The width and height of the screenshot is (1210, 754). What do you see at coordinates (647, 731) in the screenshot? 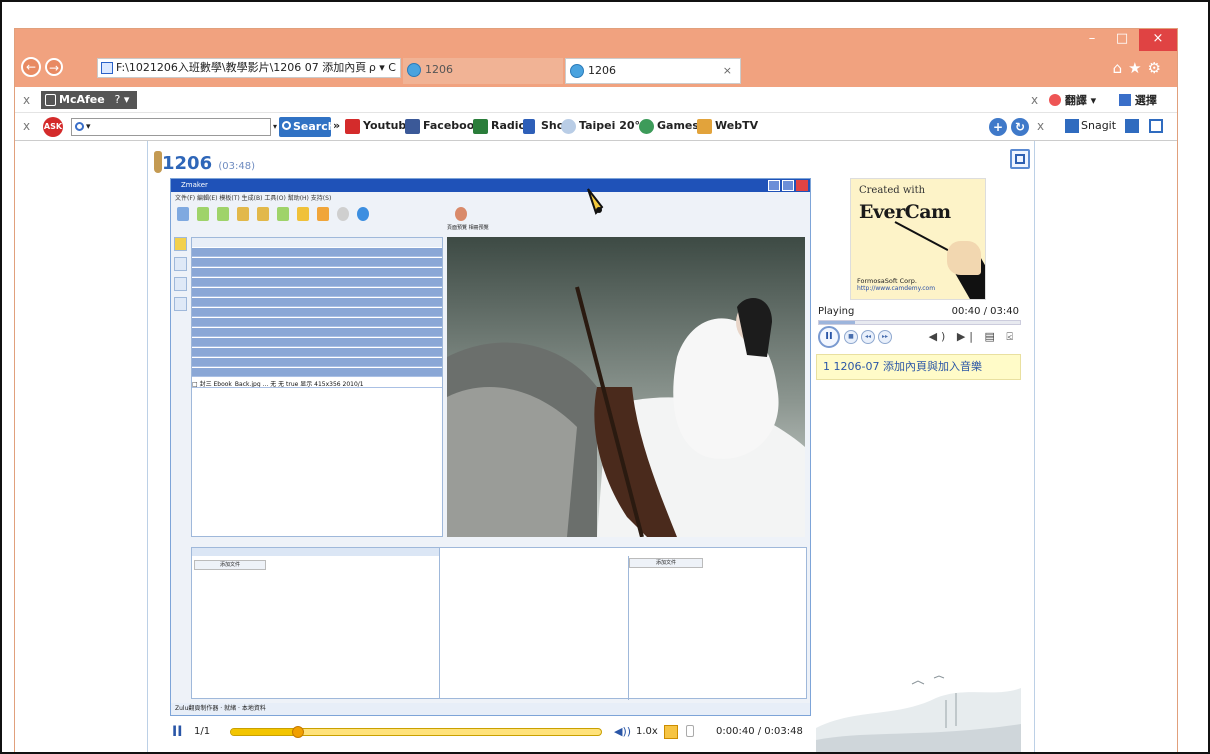
I see `speed-control: 1.0x` at bounding box center [647, 731].